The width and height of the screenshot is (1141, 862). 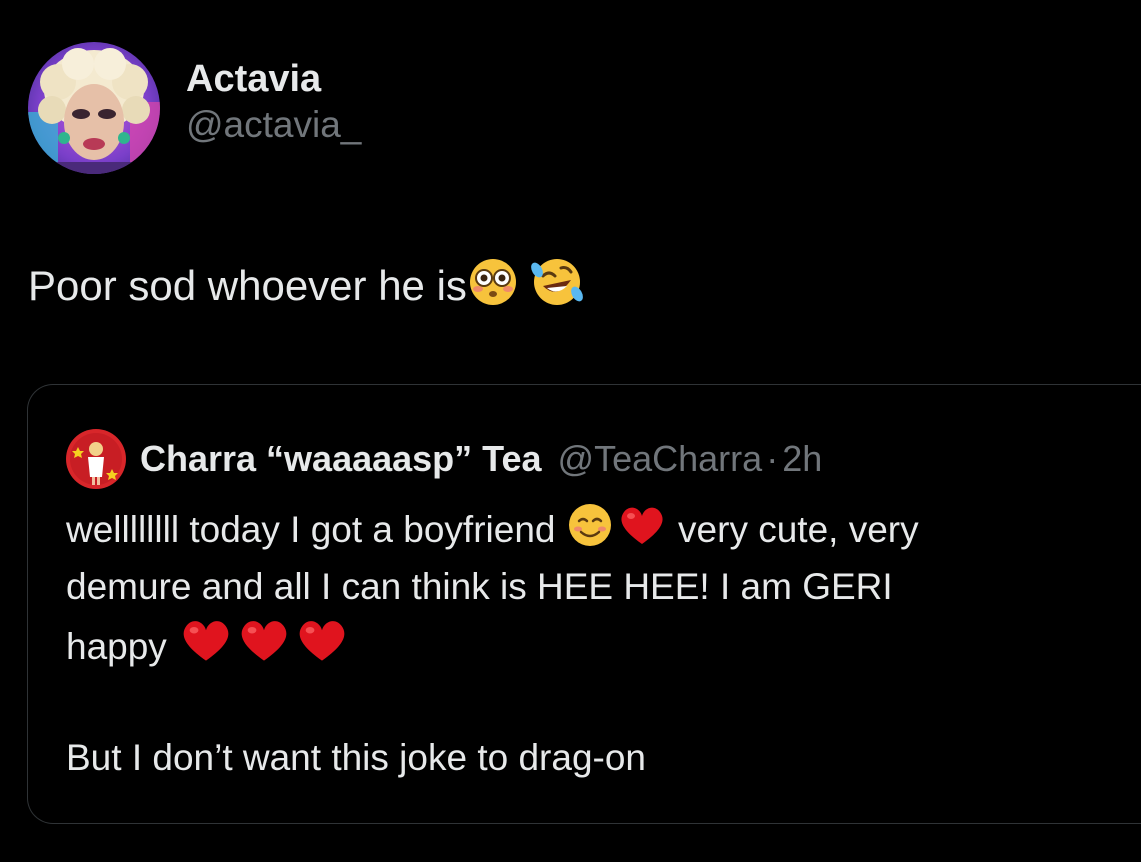 What do you see at coordinates (496, 289) in the screenshot?
I see `flushed-face-emoji` at bounding box center [496, 289].